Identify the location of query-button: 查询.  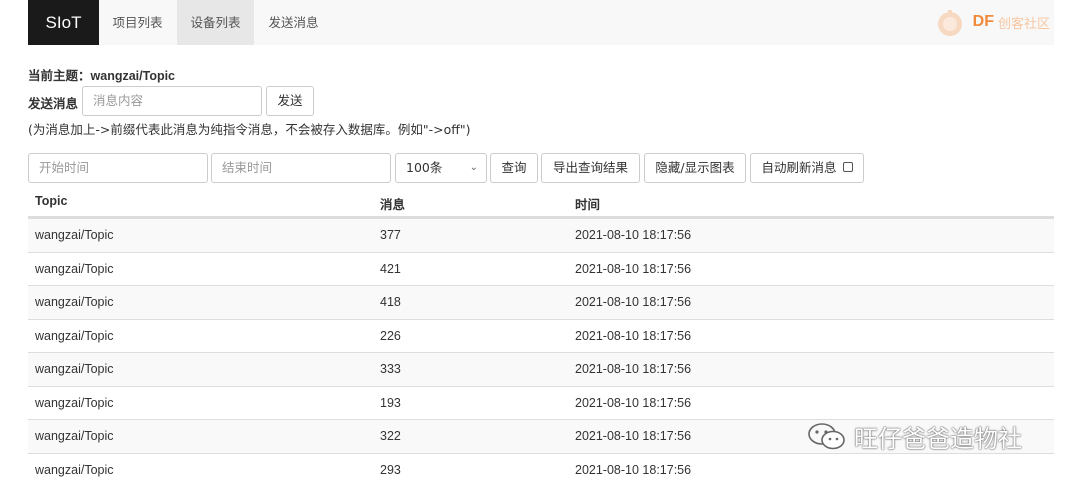
(514, 168).